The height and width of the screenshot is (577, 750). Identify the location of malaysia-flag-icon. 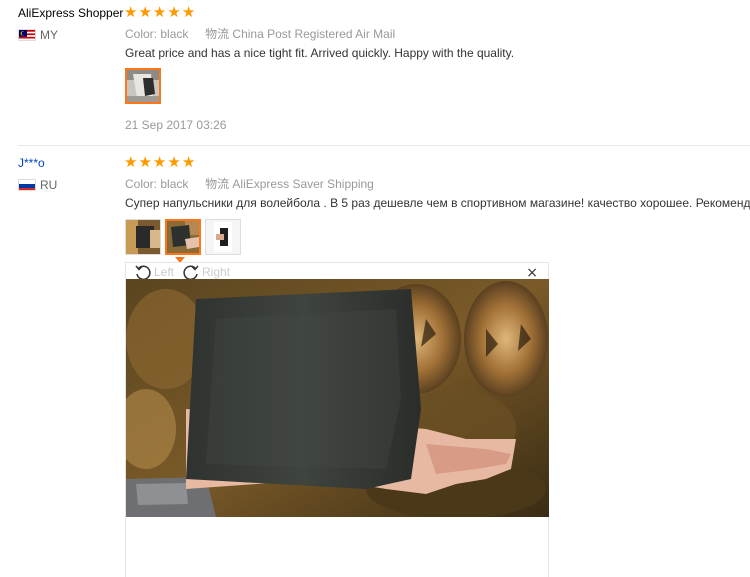
(27, 35).